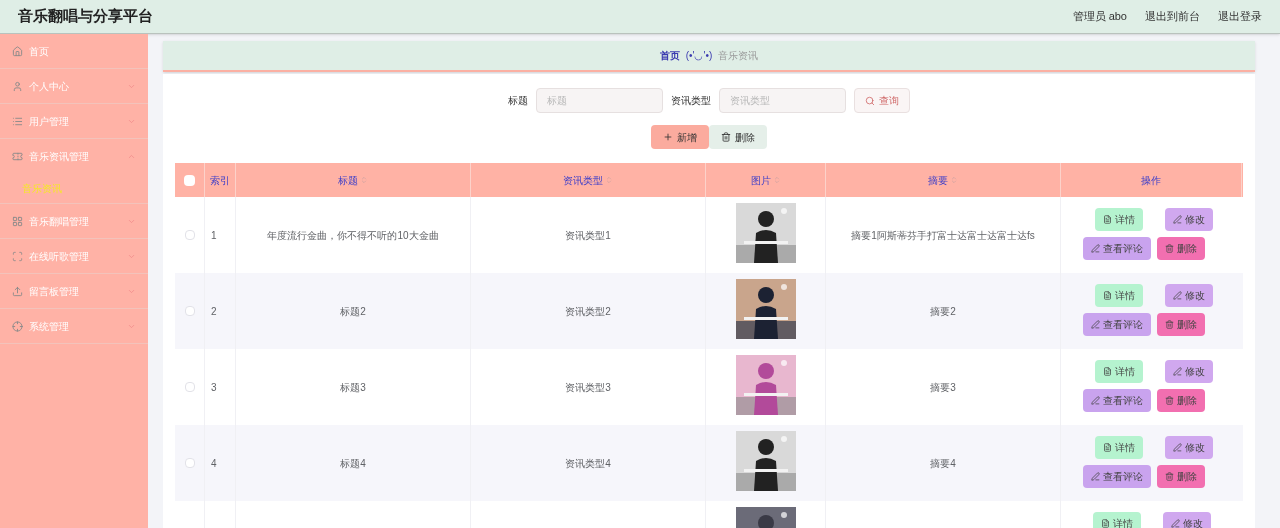  Describe the element at coordinates (943, 463) in the screenshot. I see `table-cell-text: 摘要4` at that location.